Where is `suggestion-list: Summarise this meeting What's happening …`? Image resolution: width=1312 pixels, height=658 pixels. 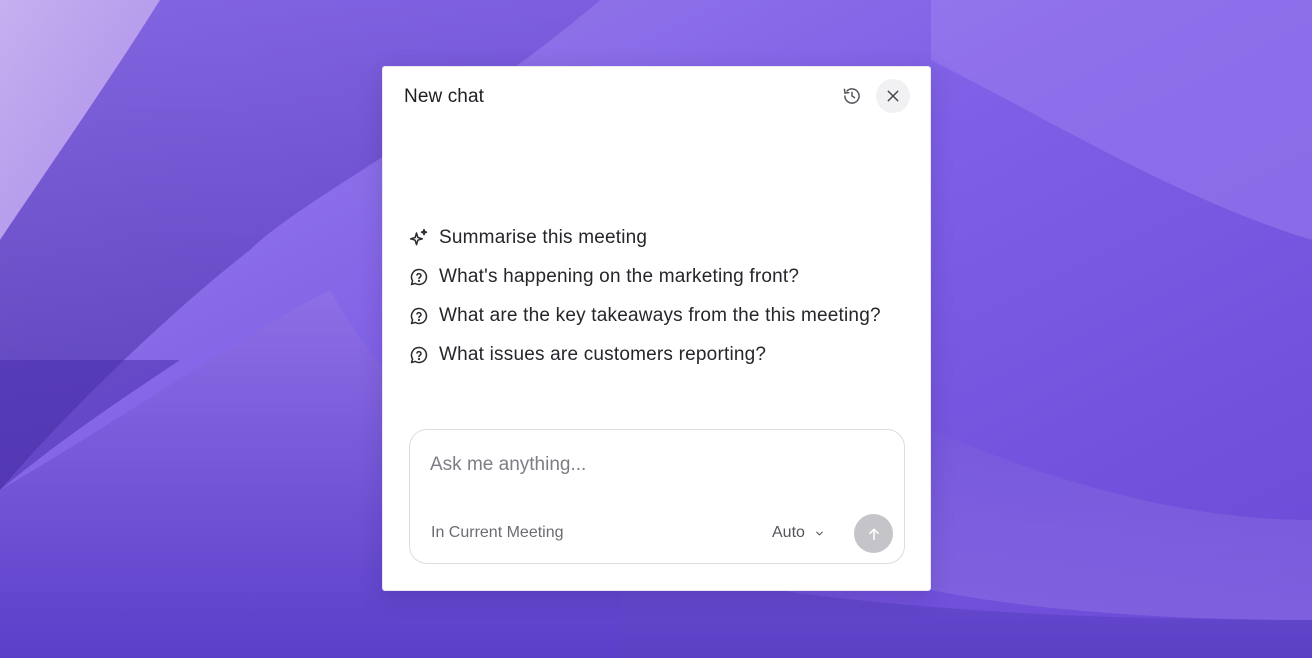 suggestion-list: Summarise this meeting What's happening … is located at coordinates (664, 296).